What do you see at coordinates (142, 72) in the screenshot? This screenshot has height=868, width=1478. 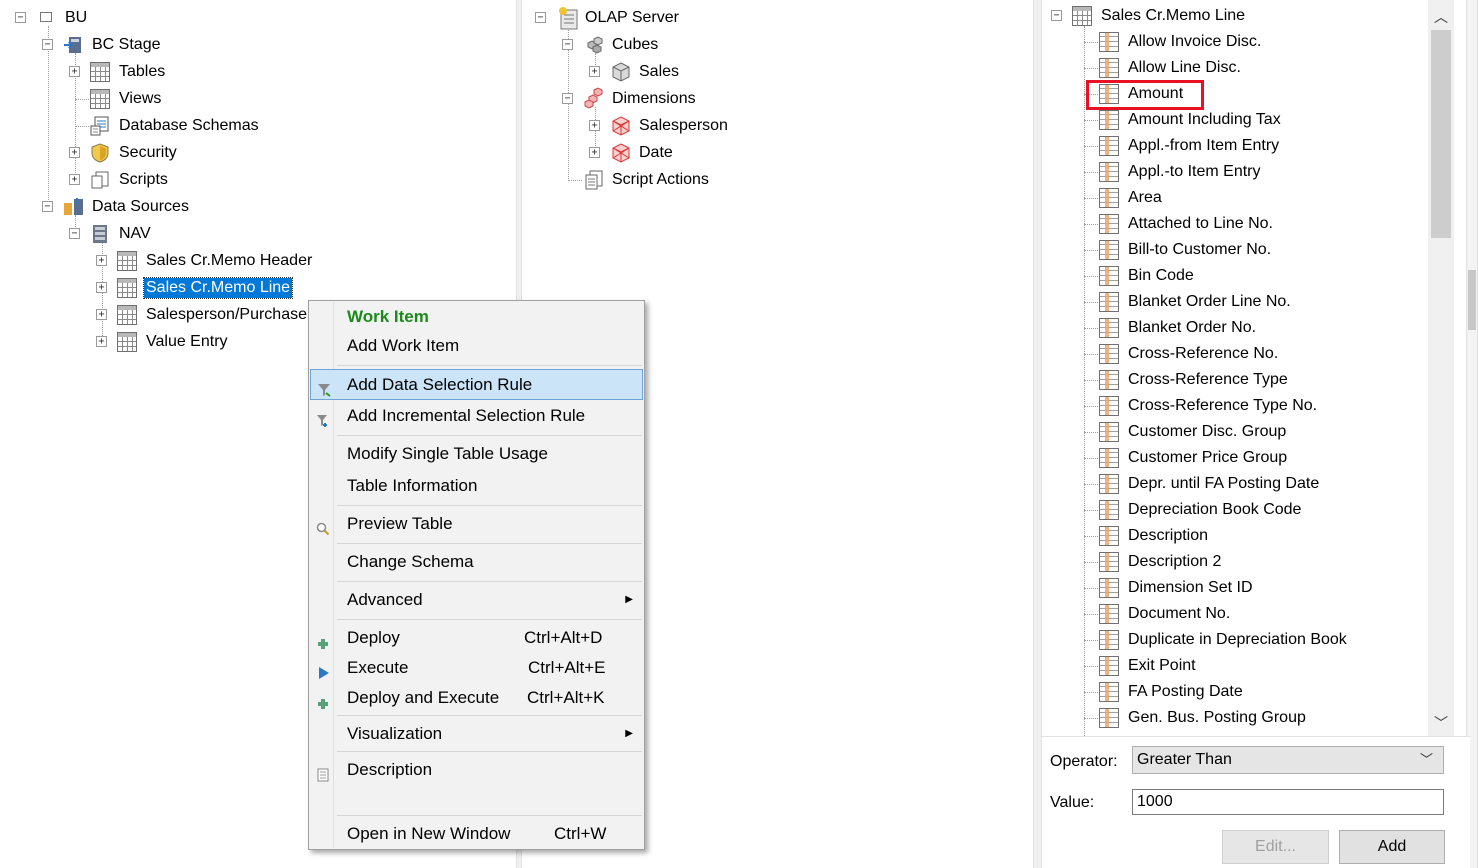 I see `tree-node-tables: Tables` at bounding box center [142, 72].